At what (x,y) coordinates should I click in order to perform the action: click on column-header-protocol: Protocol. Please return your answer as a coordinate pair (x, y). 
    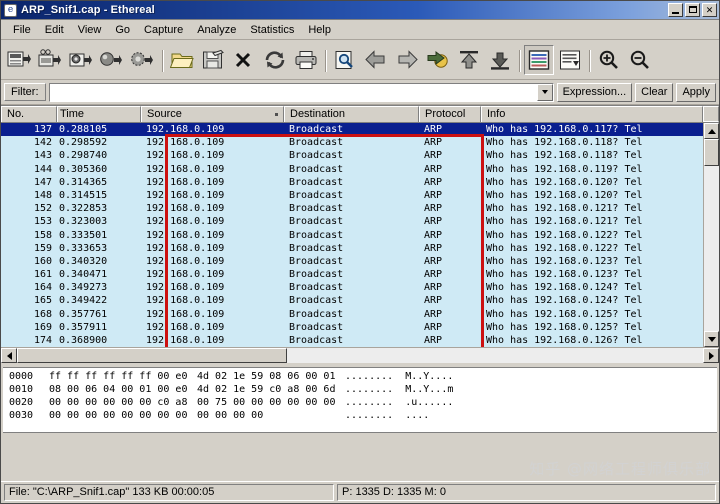
    Looking at the image, I should click on (450, 114).